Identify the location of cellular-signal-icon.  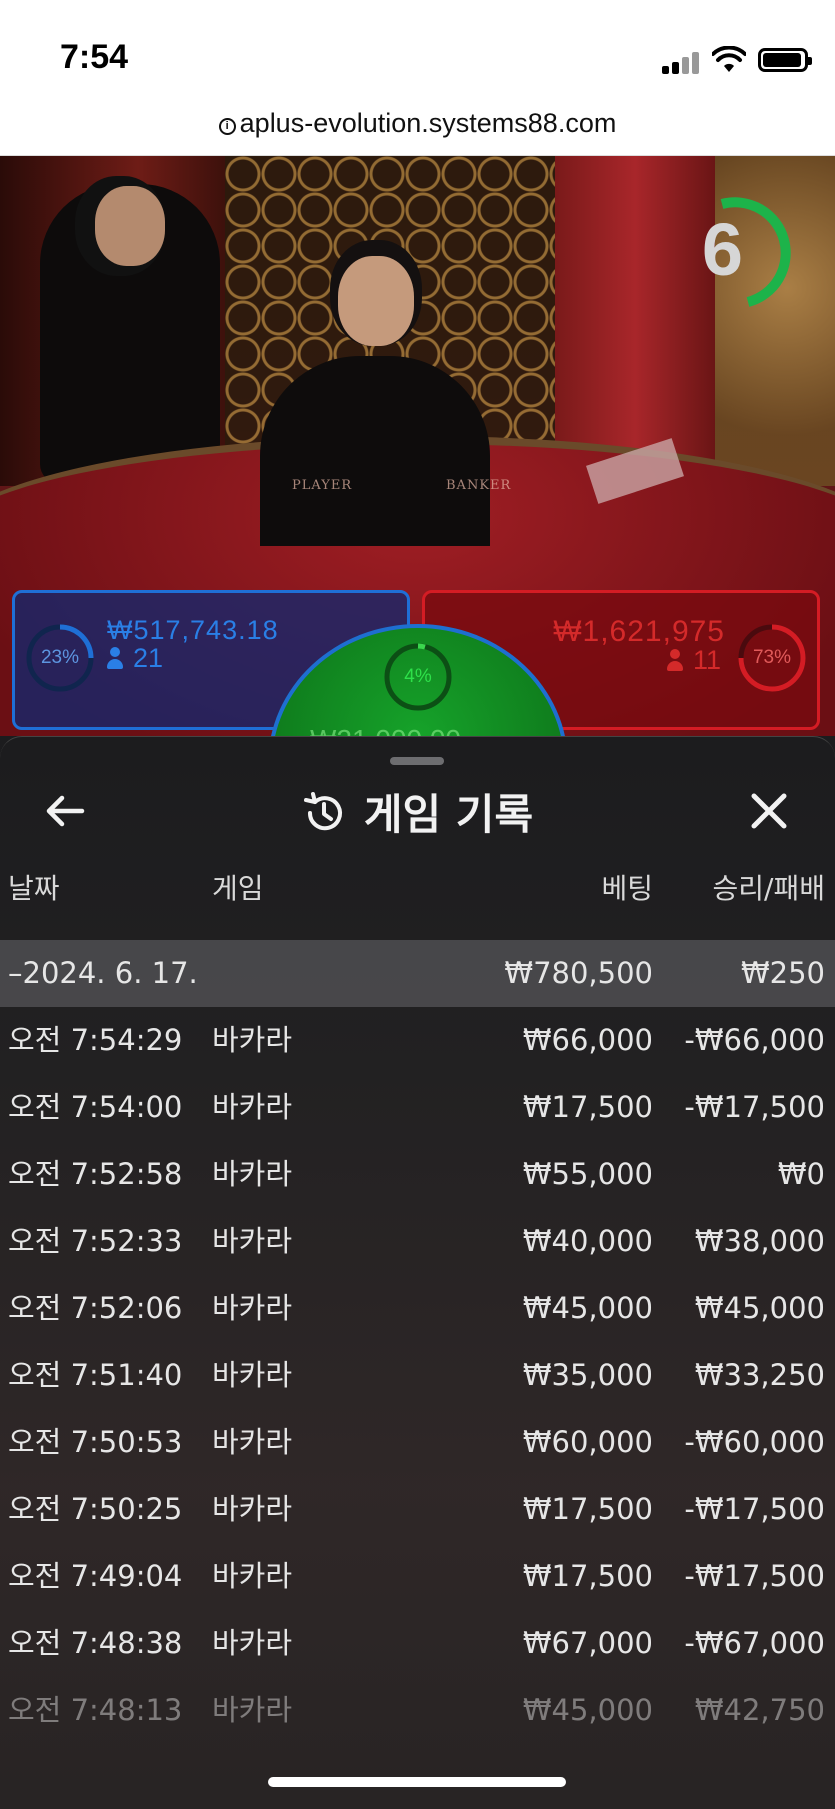
(682, 62).